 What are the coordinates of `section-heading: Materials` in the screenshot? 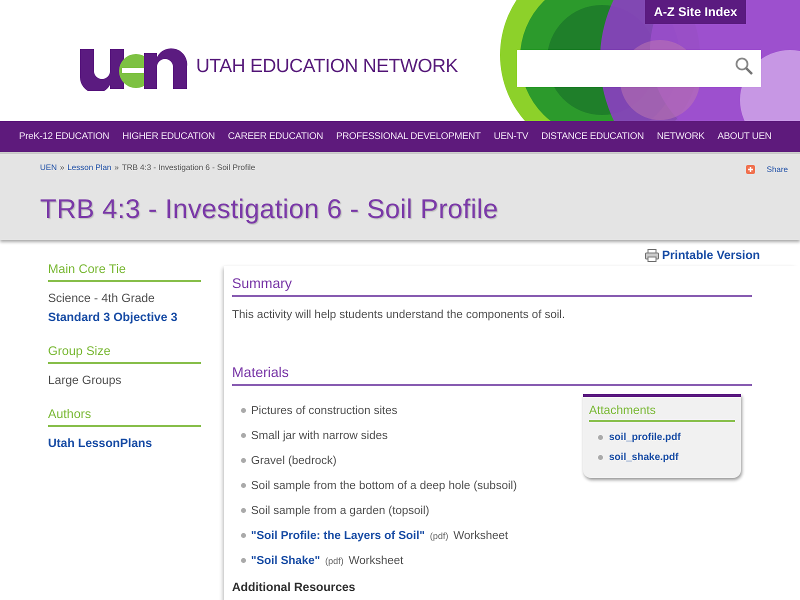 It's located at (492, 370).